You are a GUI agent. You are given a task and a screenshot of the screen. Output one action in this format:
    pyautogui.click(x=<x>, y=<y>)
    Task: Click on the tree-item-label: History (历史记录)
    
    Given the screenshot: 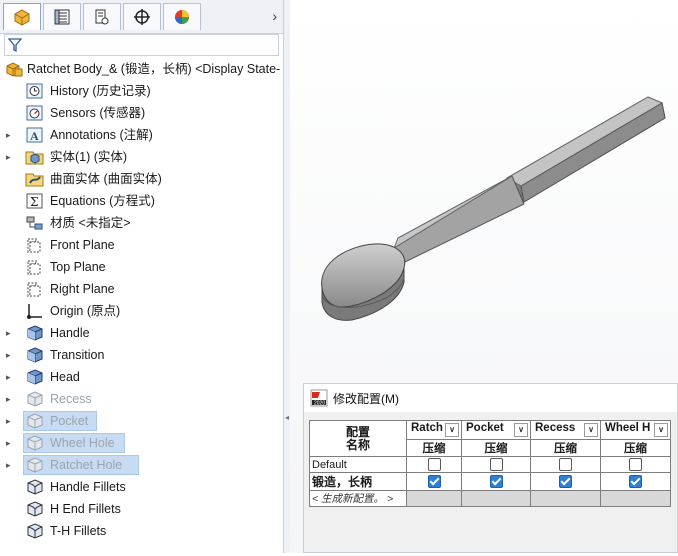 What is the action you would take?
    pyautogui.click(x=100, y=91)
    